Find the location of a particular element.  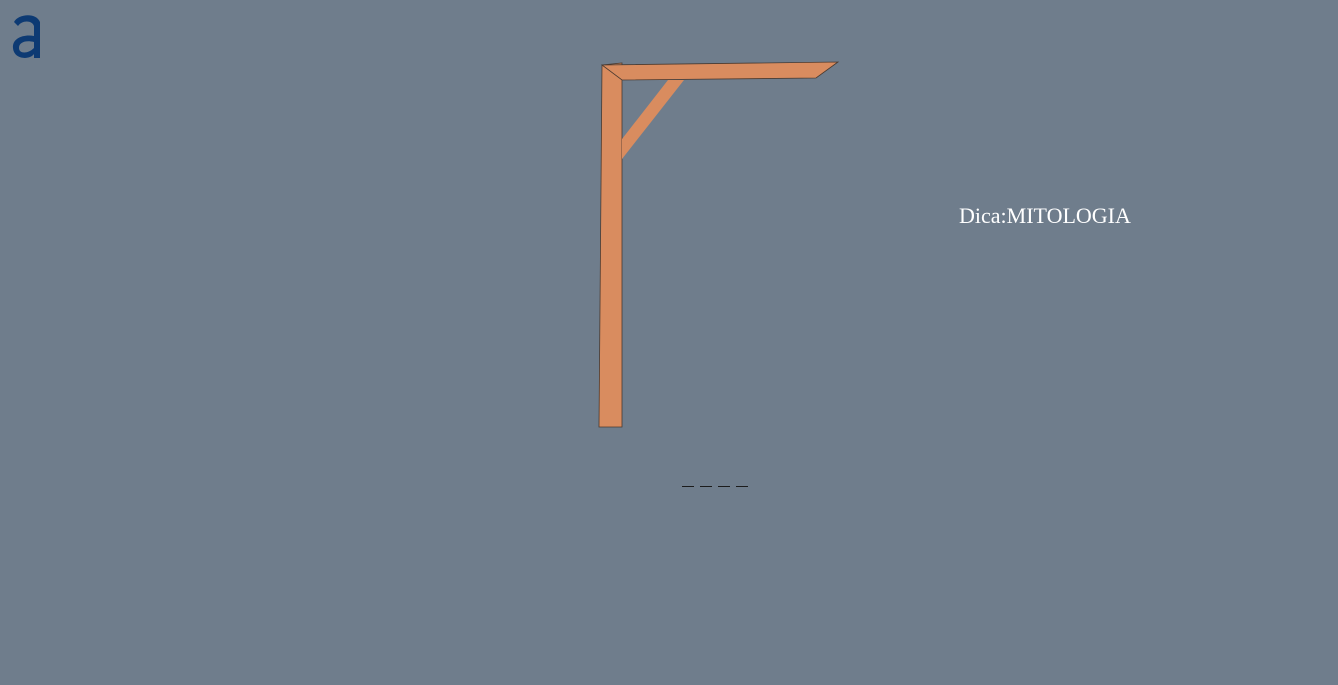

word-slots is located at coordinates (715, 476).